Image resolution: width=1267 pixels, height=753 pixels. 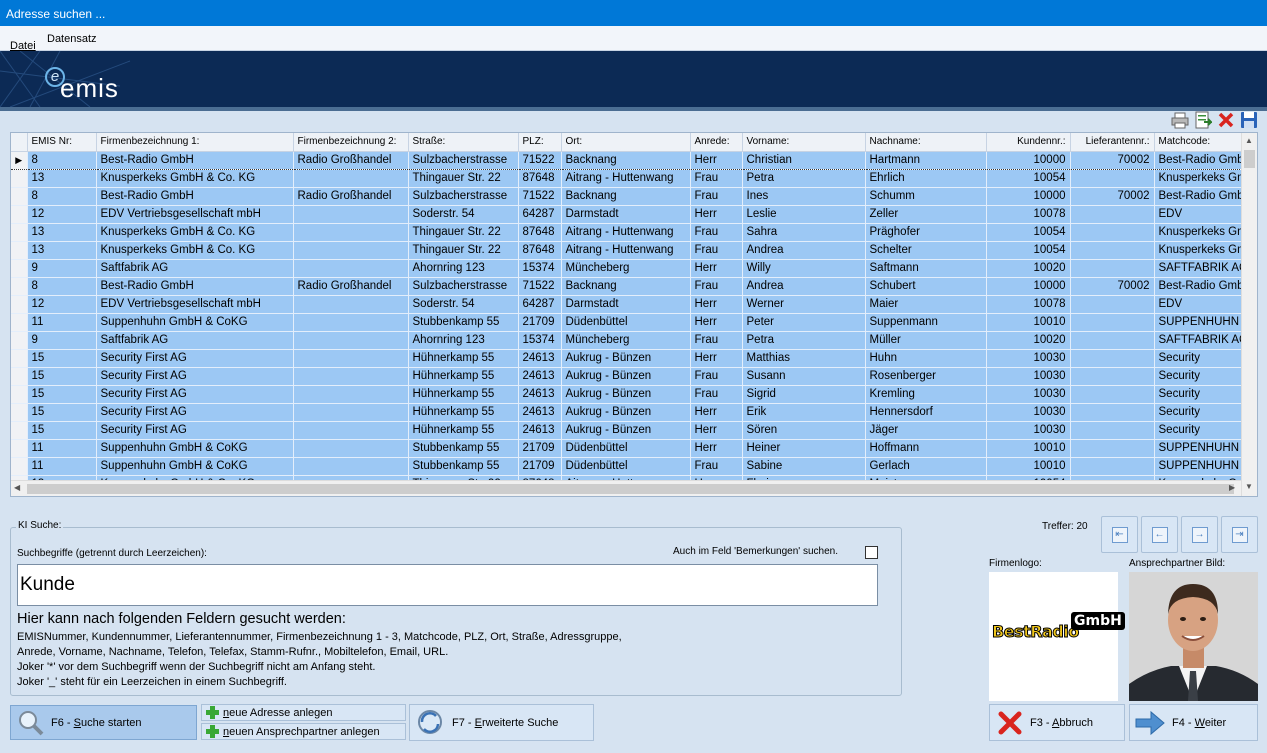 I want to click on row-indicator: ▶, so click(x=19, y=160).